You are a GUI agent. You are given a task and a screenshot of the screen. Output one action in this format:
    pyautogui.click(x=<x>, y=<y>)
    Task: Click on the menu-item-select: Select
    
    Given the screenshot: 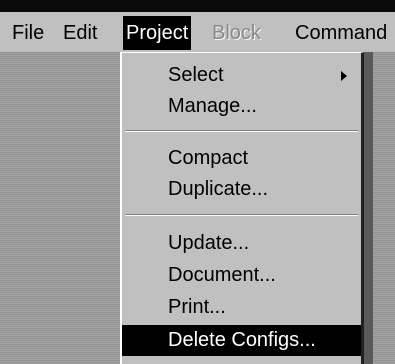 What is the action you would take?
    pyautogui.click(x=241, y=75)
    